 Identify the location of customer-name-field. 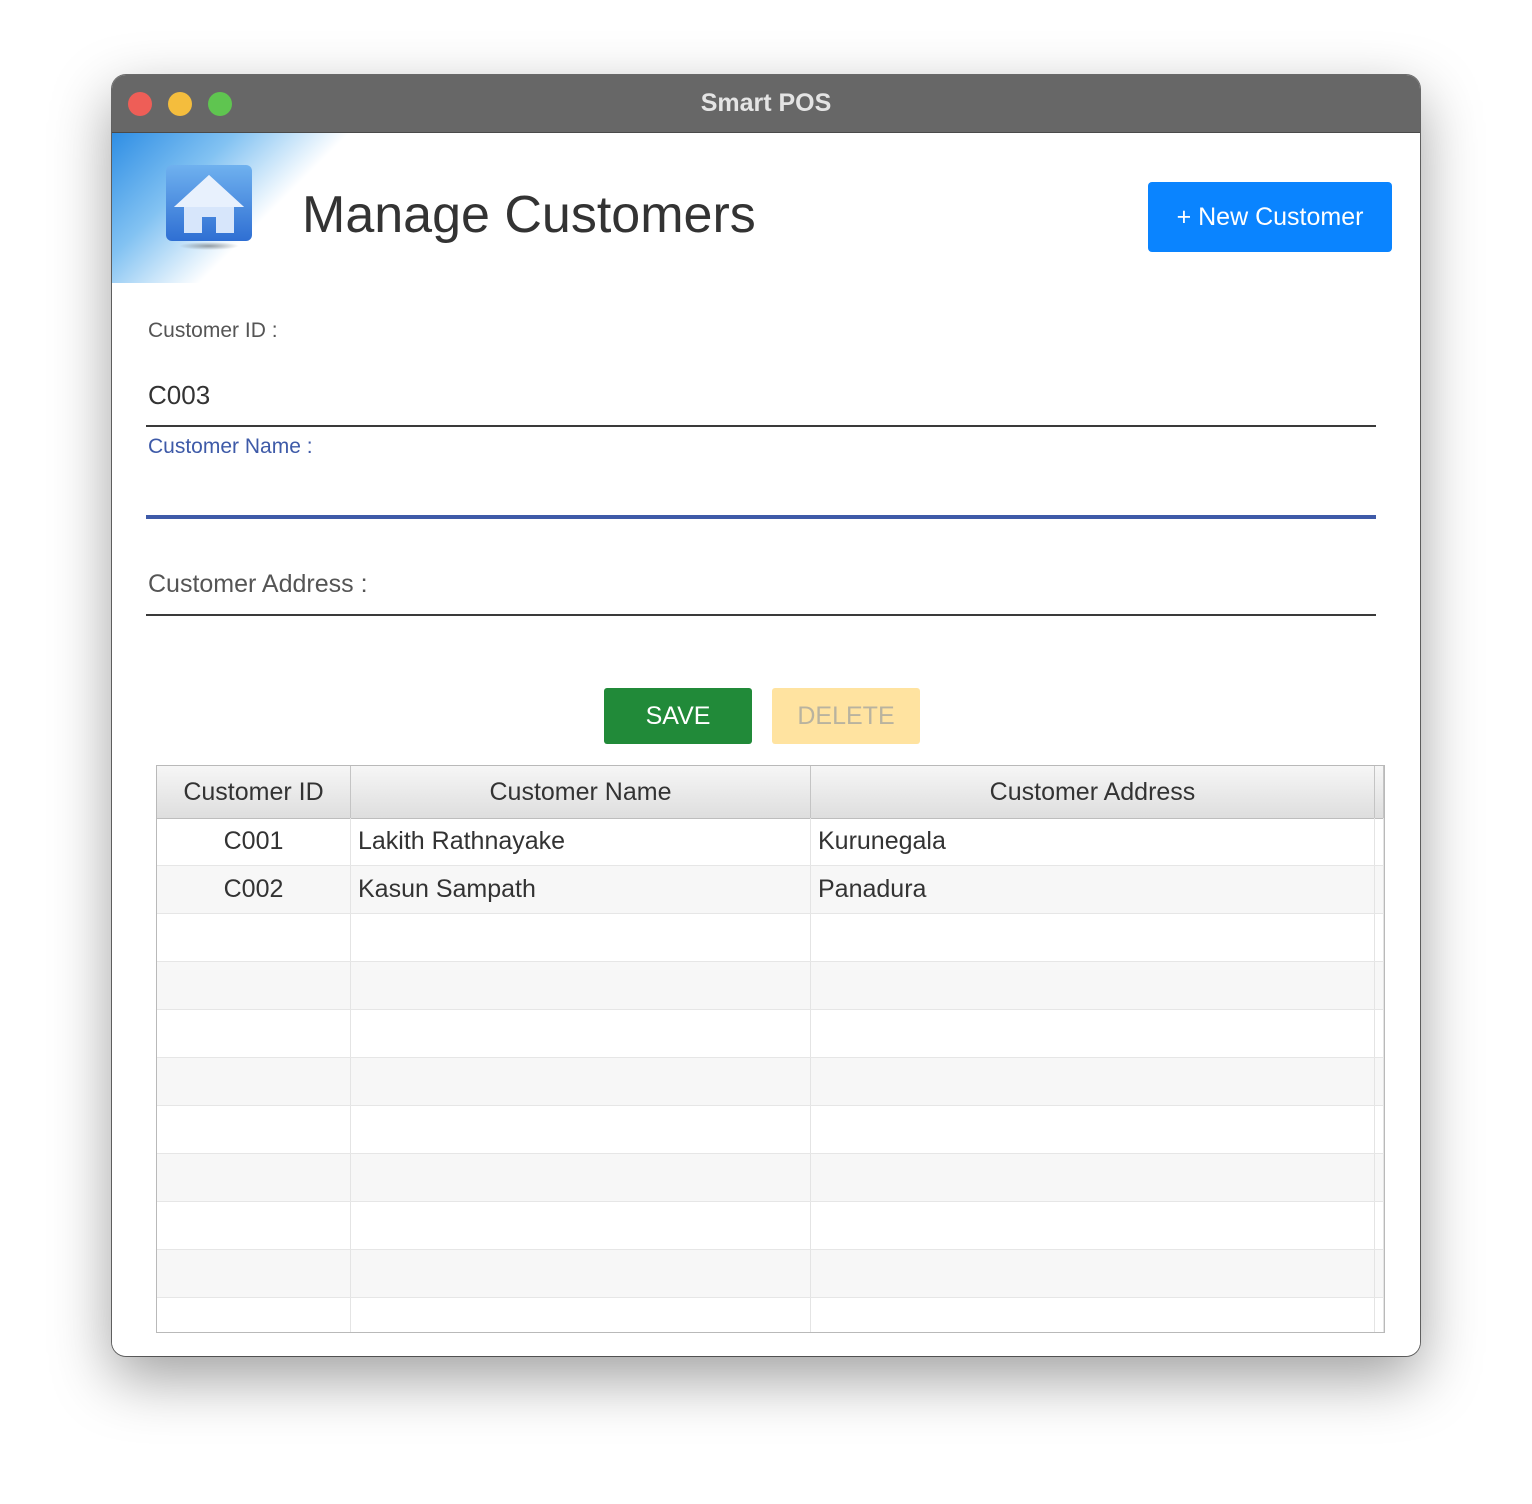
(761, 491).